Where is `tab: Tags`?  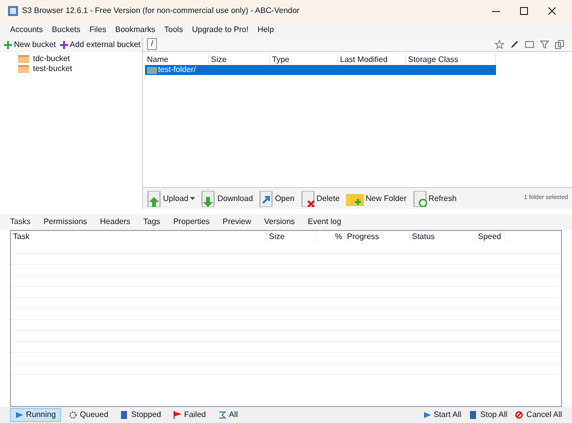 tab: Tags is located at coordinates (151, 222).